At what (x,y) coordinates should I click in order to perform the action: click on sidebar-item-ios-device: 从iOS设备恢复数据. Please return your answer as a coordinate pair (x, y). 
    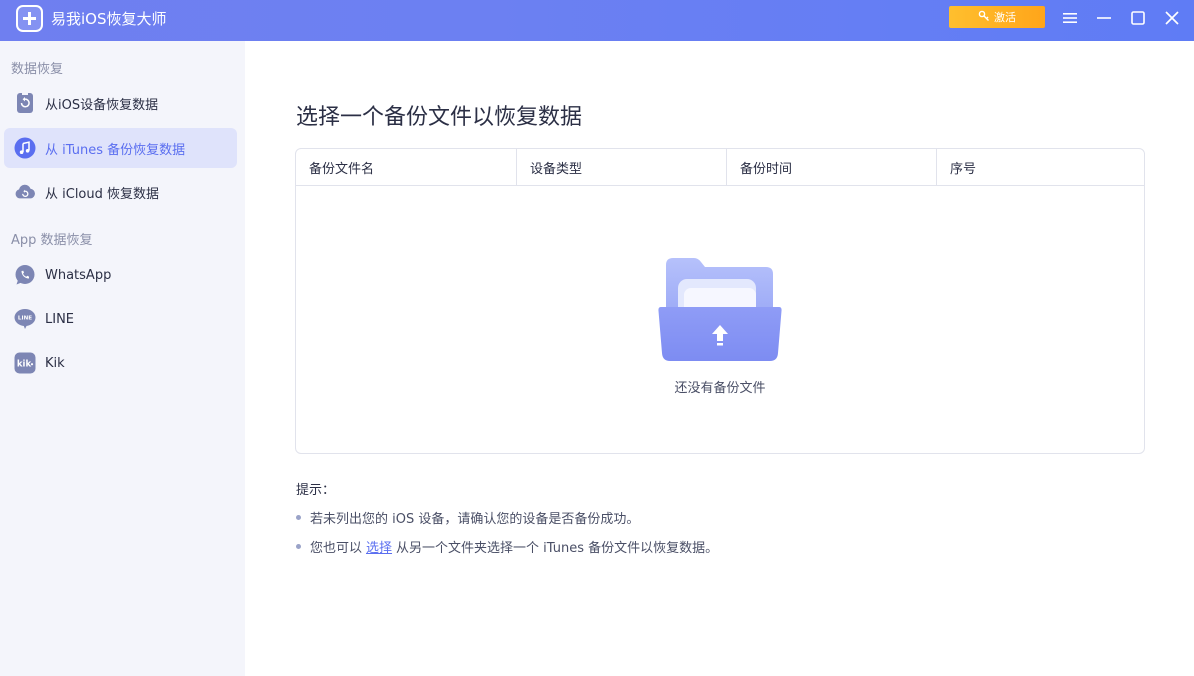
    Looking at the image, I should click on (120, 103).